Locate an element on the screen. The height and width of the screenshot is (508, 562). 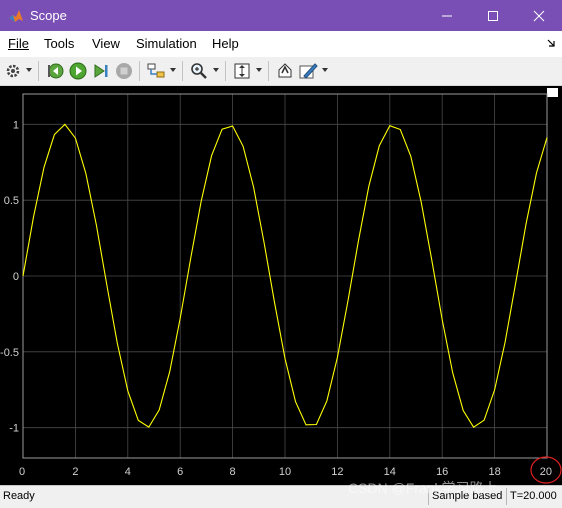
maximize-icon is located at coordinates (493, 16).